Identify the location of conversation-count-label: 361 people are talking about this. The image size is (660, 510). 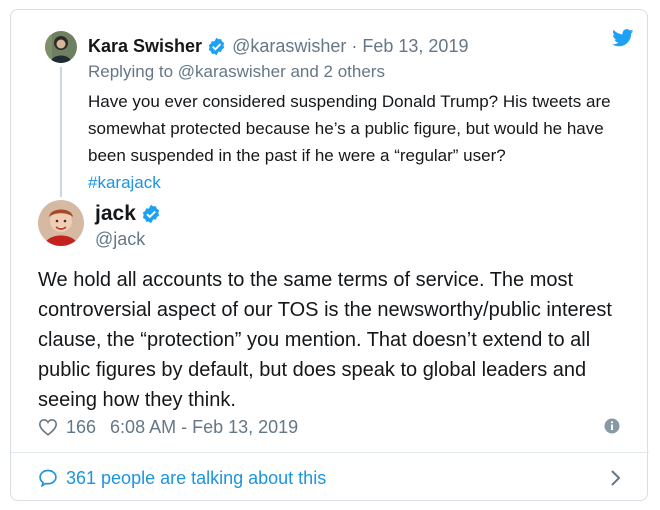
(196, 478).